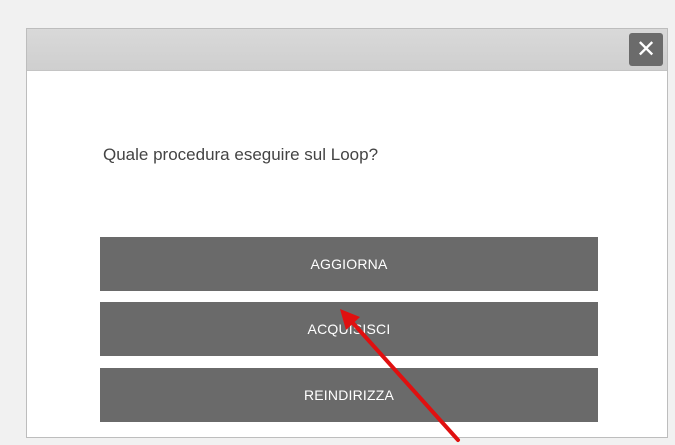 This screenshot has width=675, height=445. Describe the element at coordinates (349, 264) in the screenshot. I see `aggiorna-button: AGGIORNA` at that location.